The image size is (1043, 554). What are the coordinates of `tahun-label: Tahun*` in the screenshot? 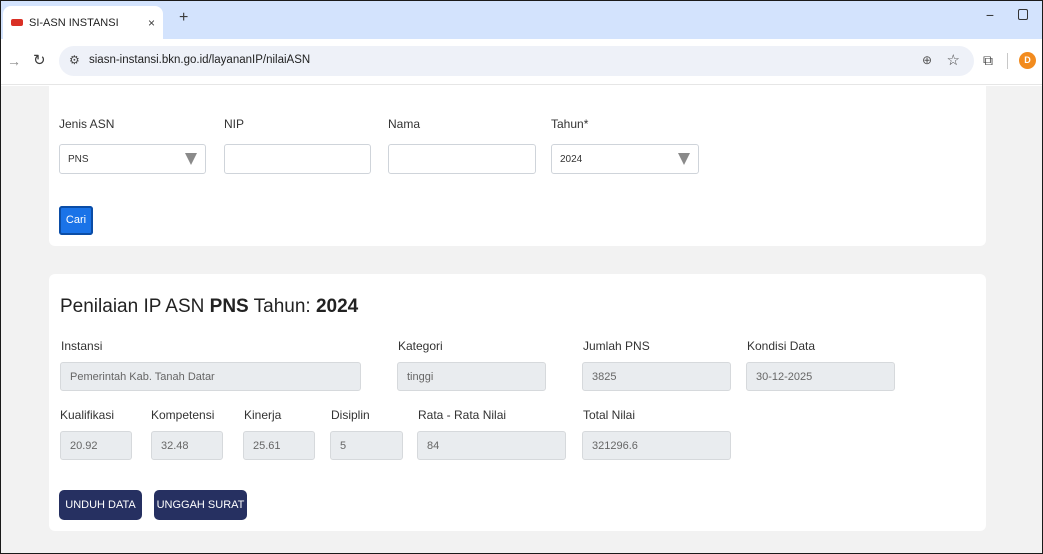 It's located at (570, 124).